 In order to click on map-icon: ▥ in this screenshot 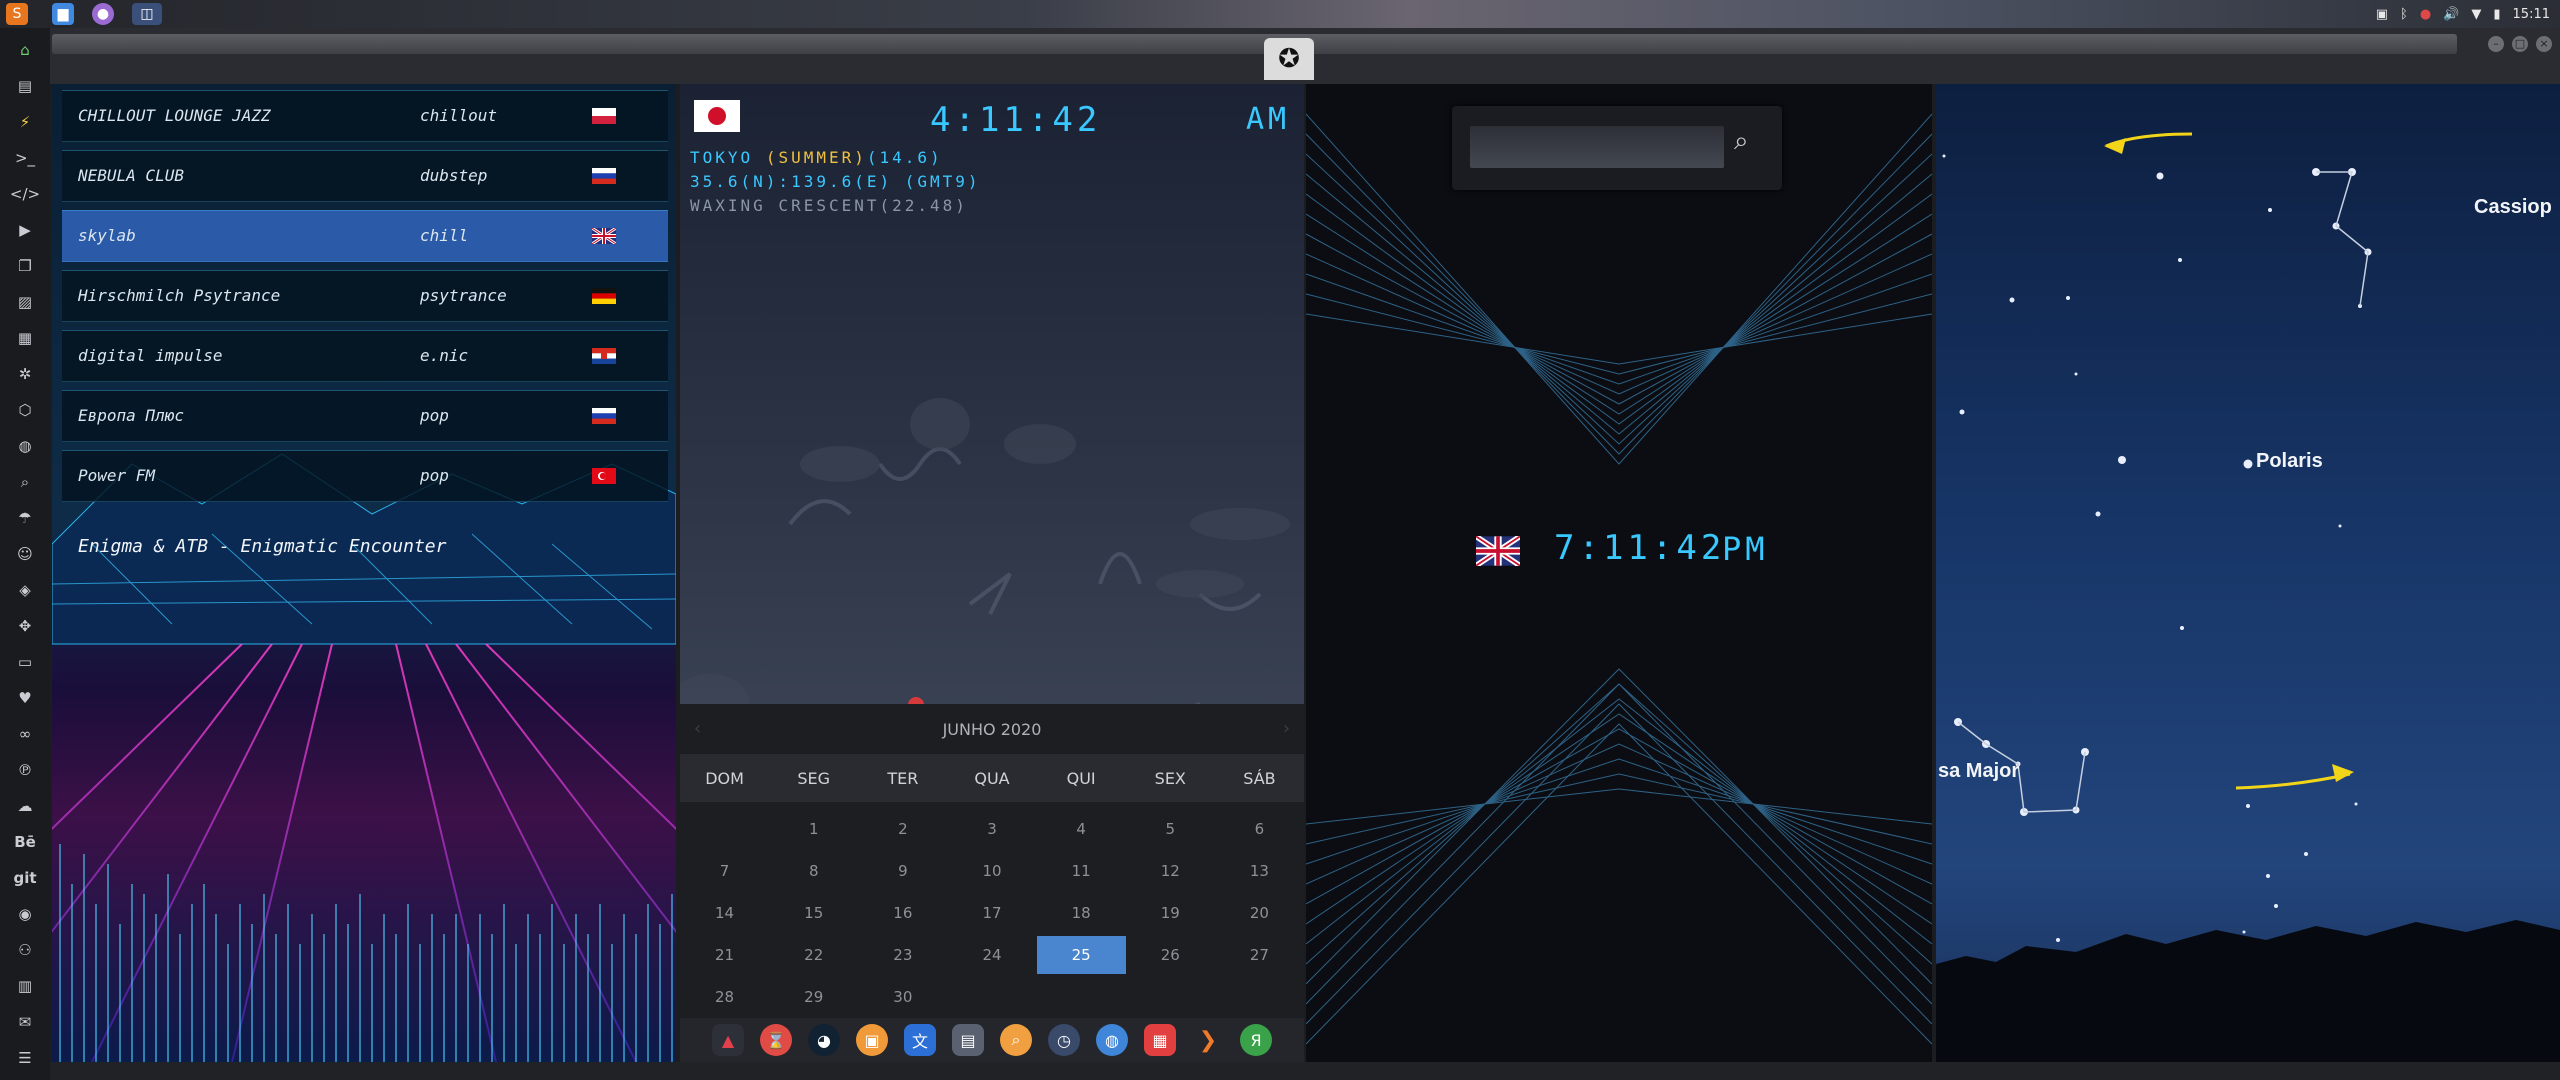, I will do `click(25, 986)`.